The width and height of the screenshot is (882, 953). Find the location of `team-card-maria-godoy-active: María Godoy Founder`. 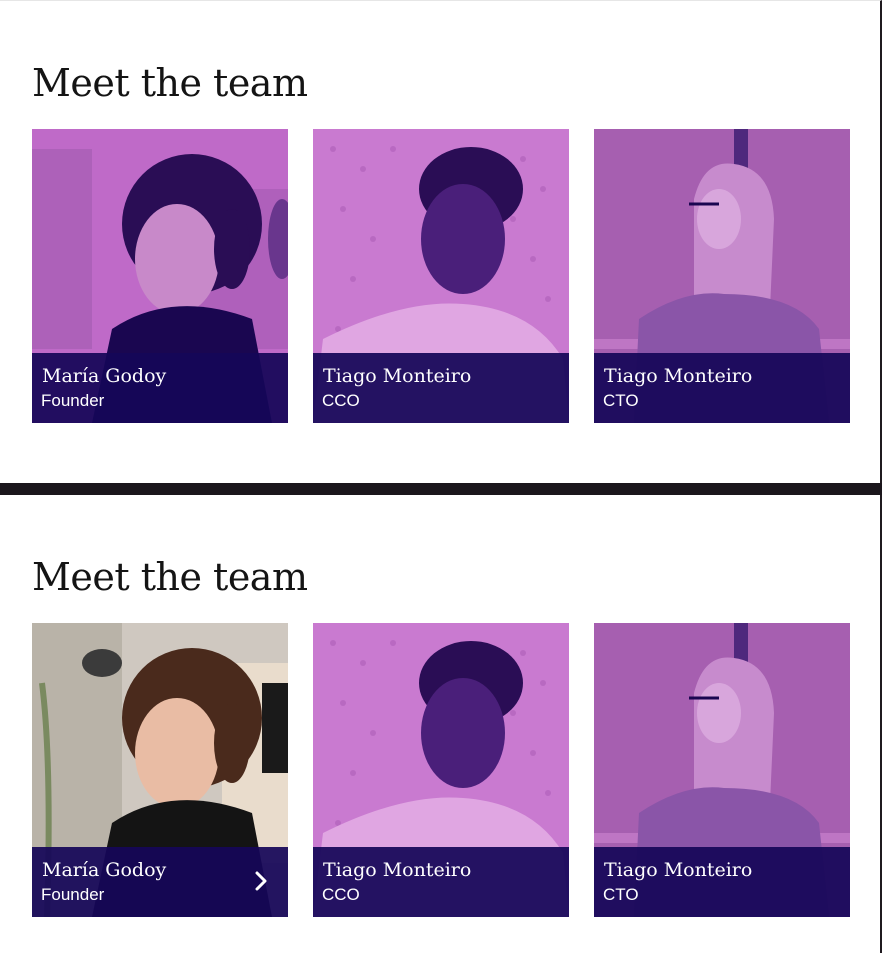

team-card-maria-godoy-active: María Godoy Founder is located at coordinates (160, 770).